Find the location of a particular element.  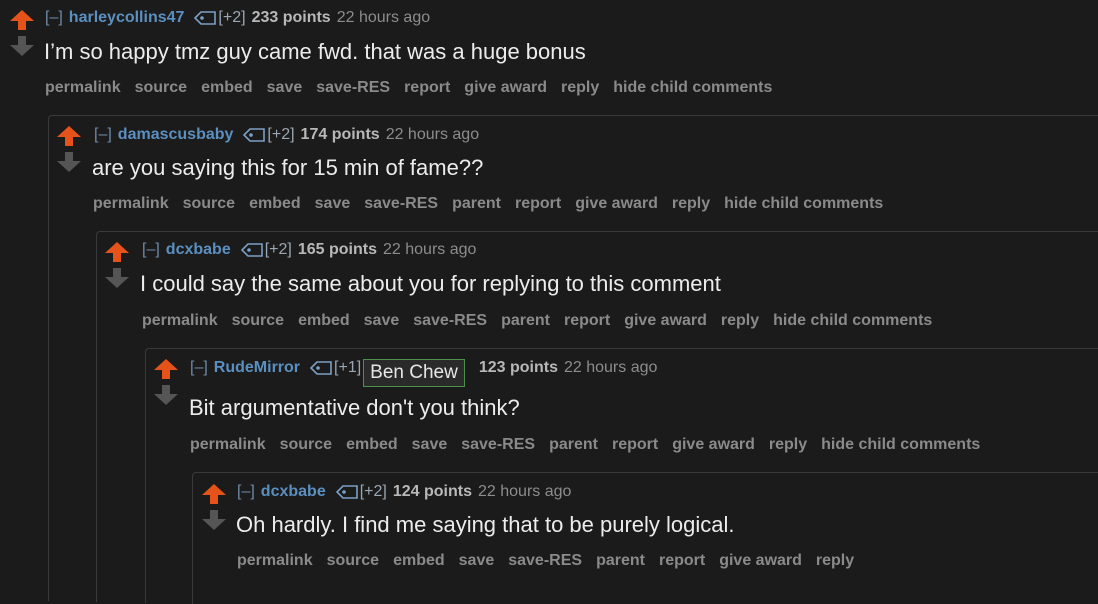

score: 123 points is located at coordinates (518, 367).